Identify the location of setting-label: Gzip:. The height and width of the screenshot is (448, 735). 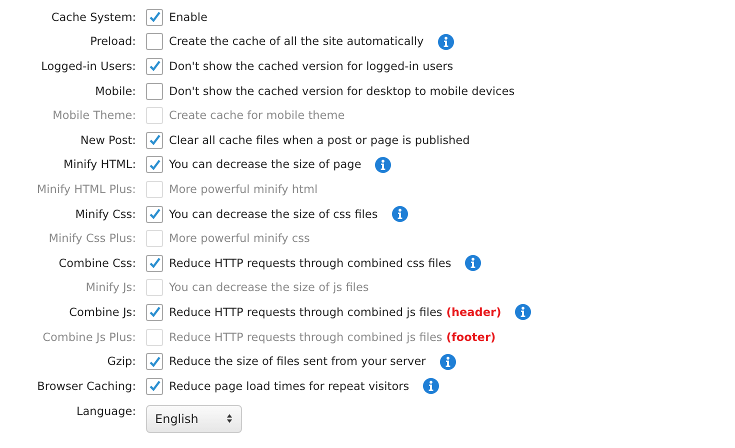
(121, 361).